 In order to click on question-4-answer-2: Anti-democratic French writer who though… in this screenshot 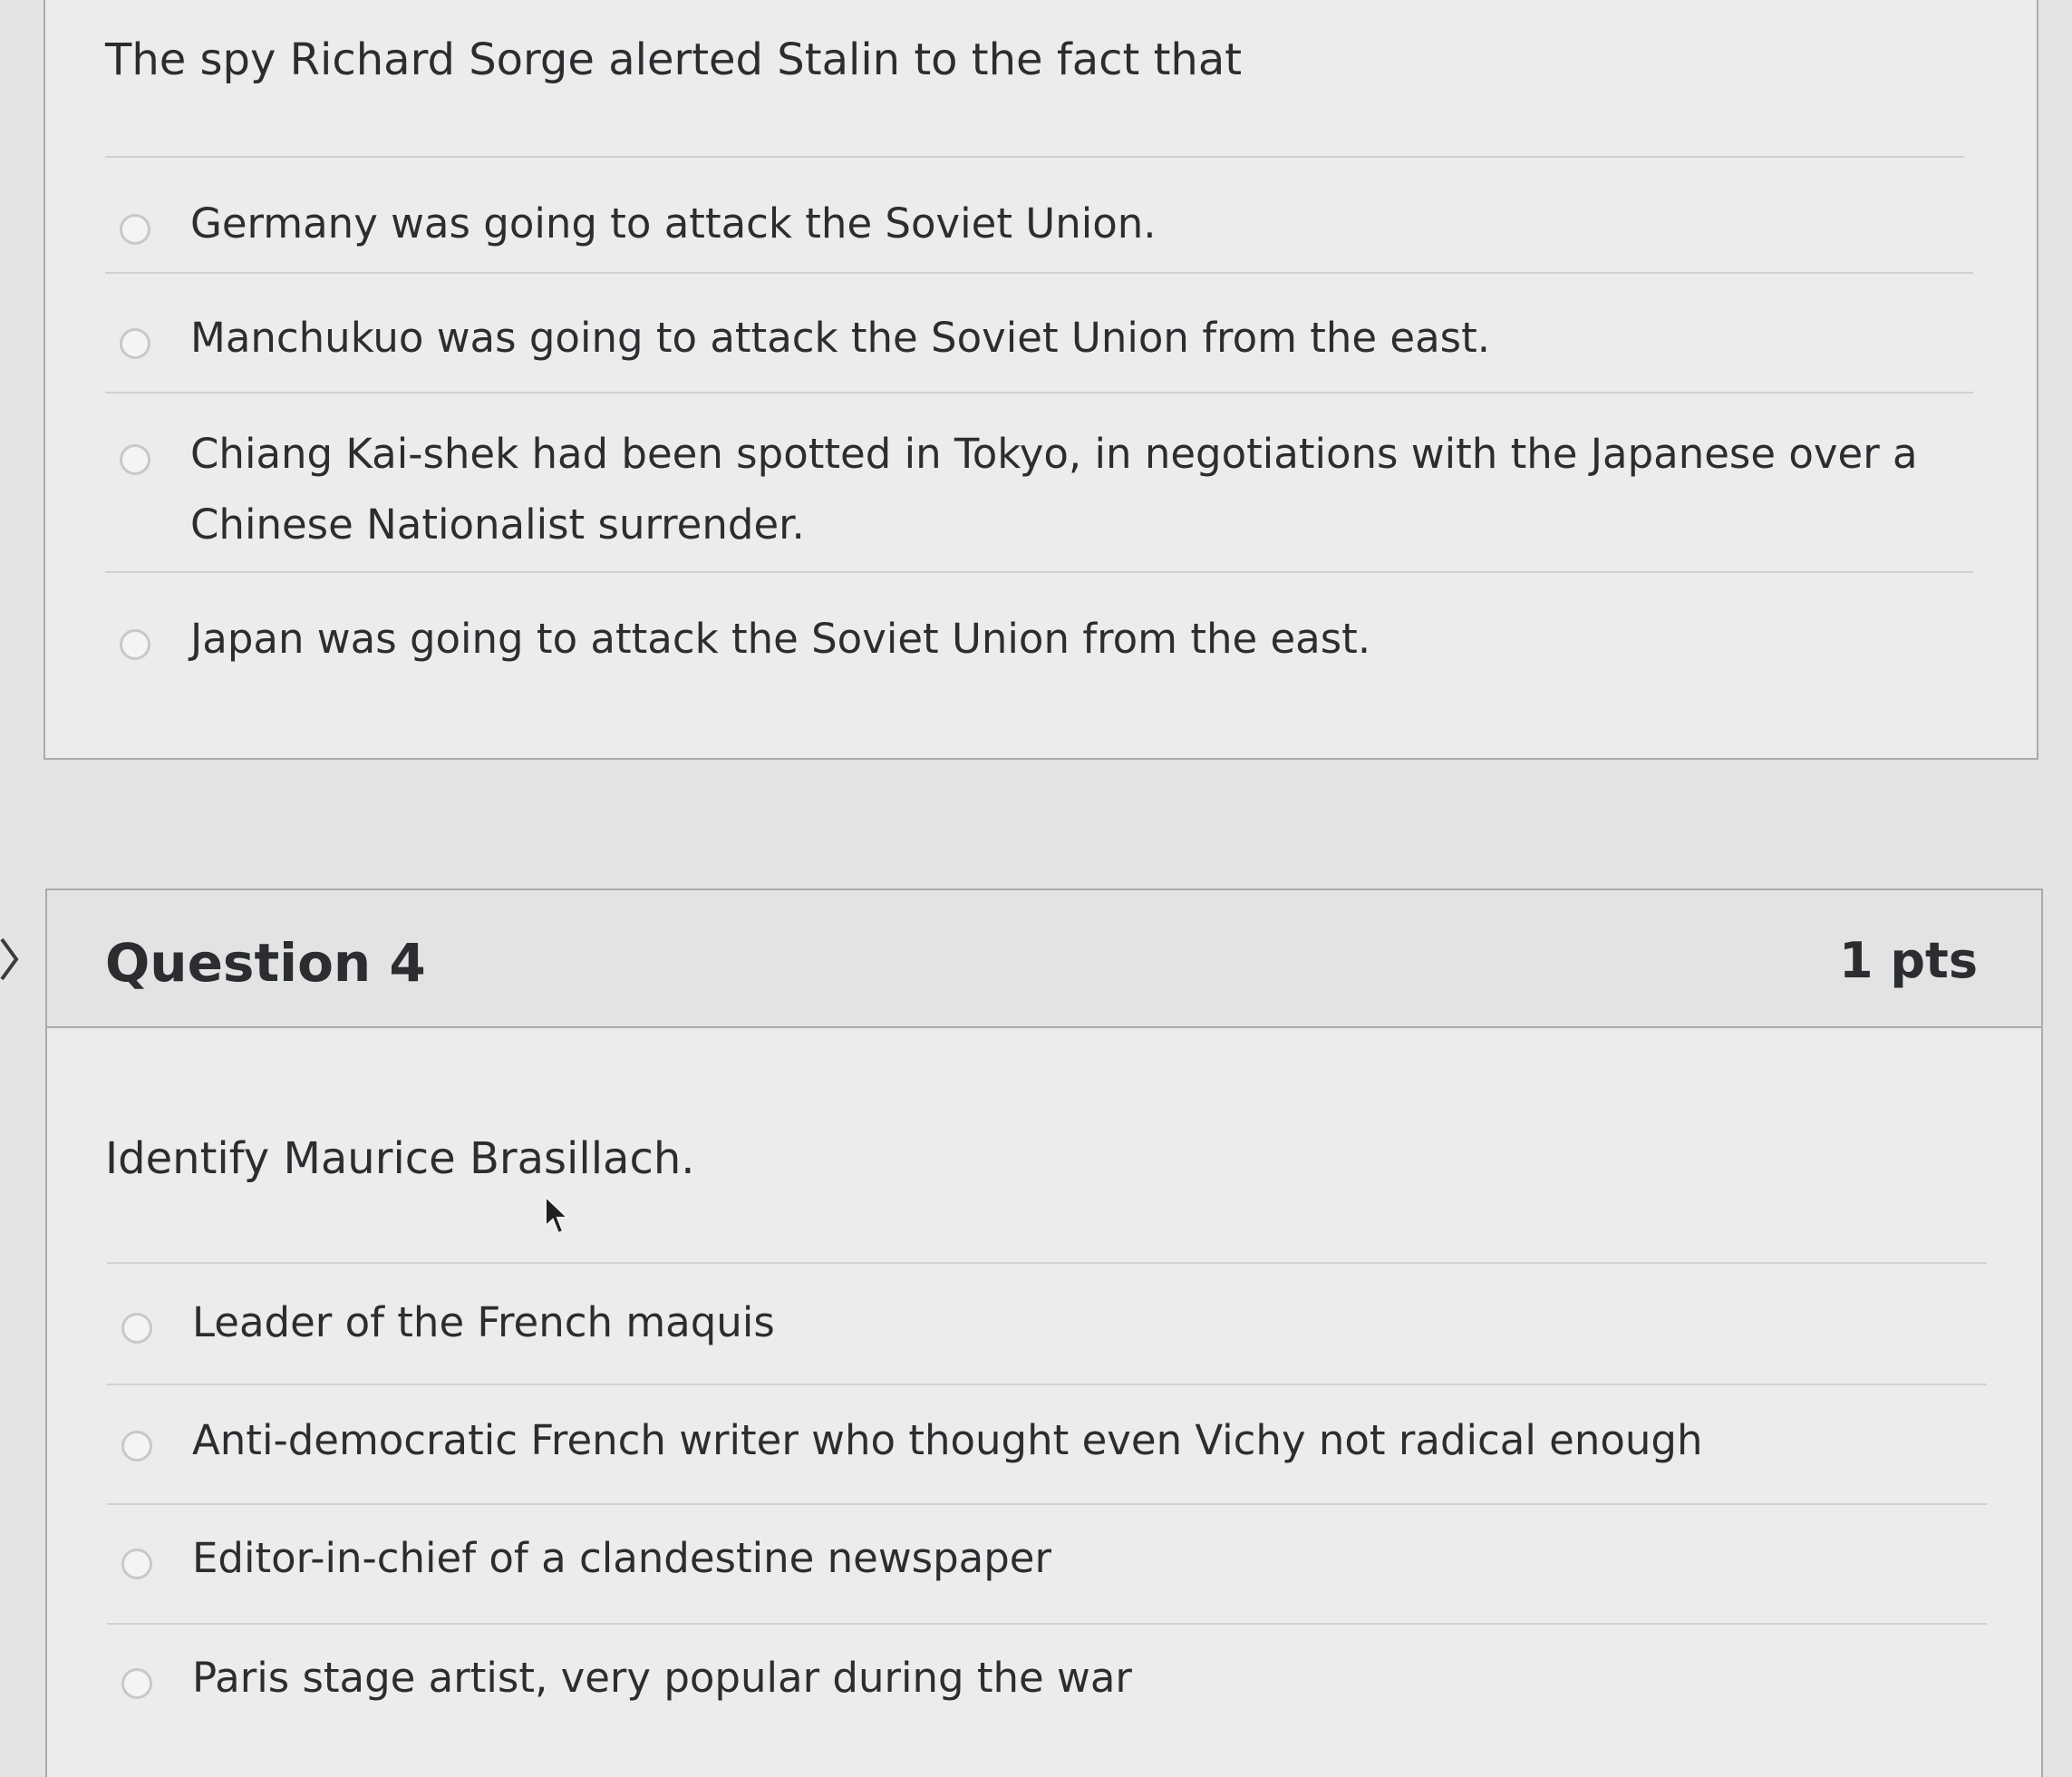, I will do `click(912, 1446)`.